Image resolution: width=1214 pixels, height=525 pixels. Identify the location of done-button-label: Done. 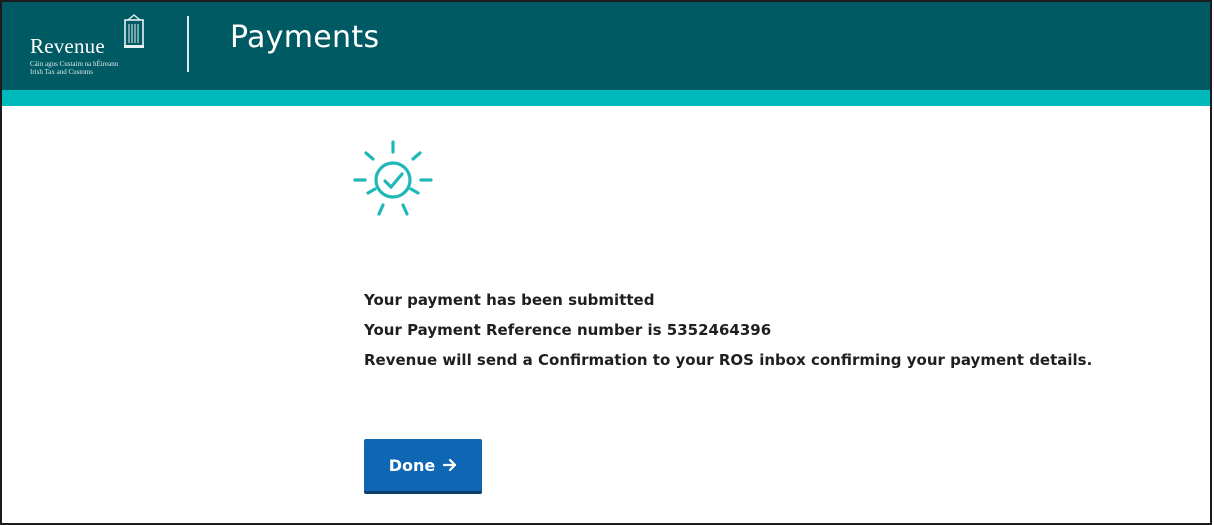
(412, 465).